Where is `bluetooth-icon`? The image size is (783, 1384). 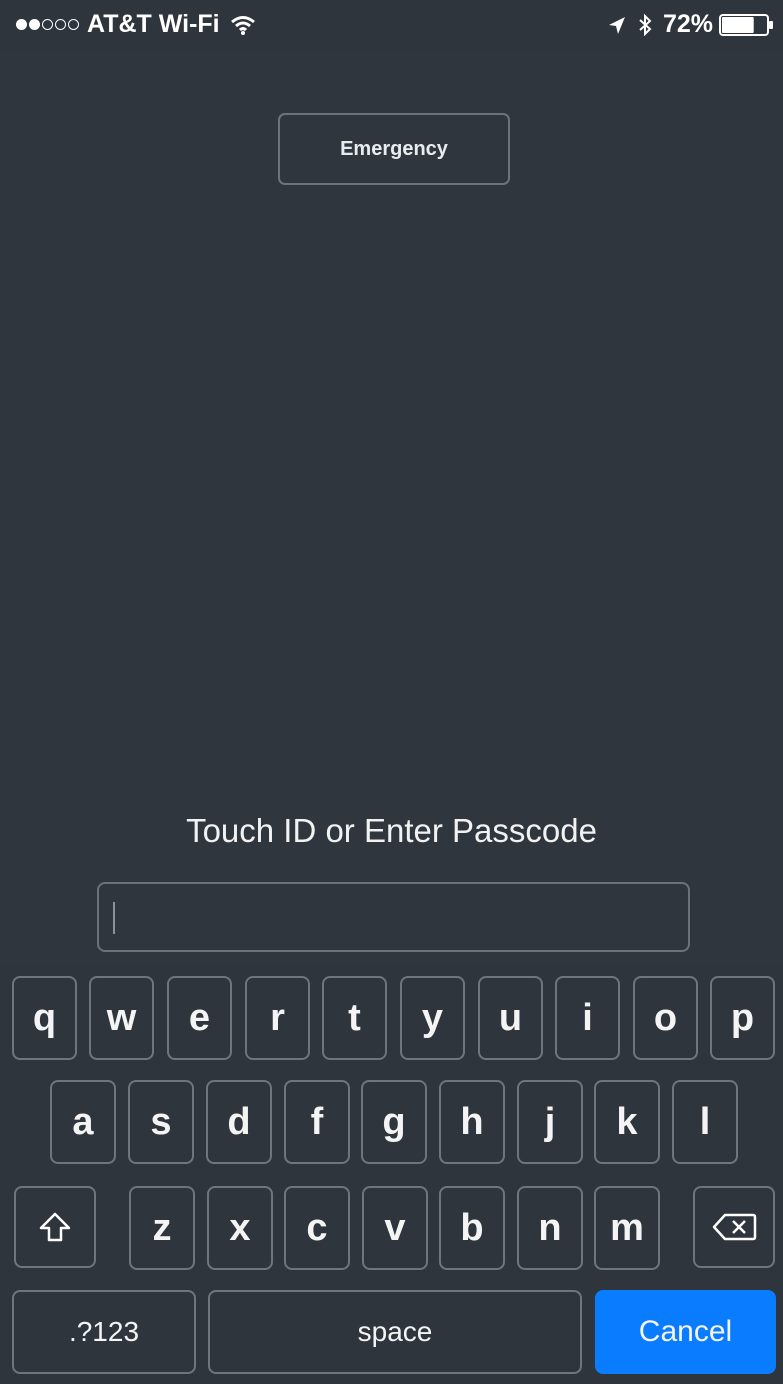 bluetooth-icon is located at coordinates (645, 24).